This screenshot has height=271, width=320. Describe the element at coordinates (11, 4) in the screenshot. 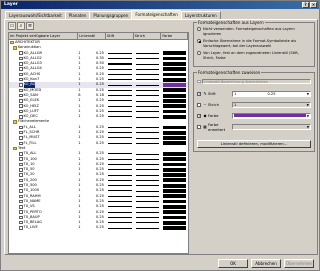

I see `window-title: Layer` at that location.